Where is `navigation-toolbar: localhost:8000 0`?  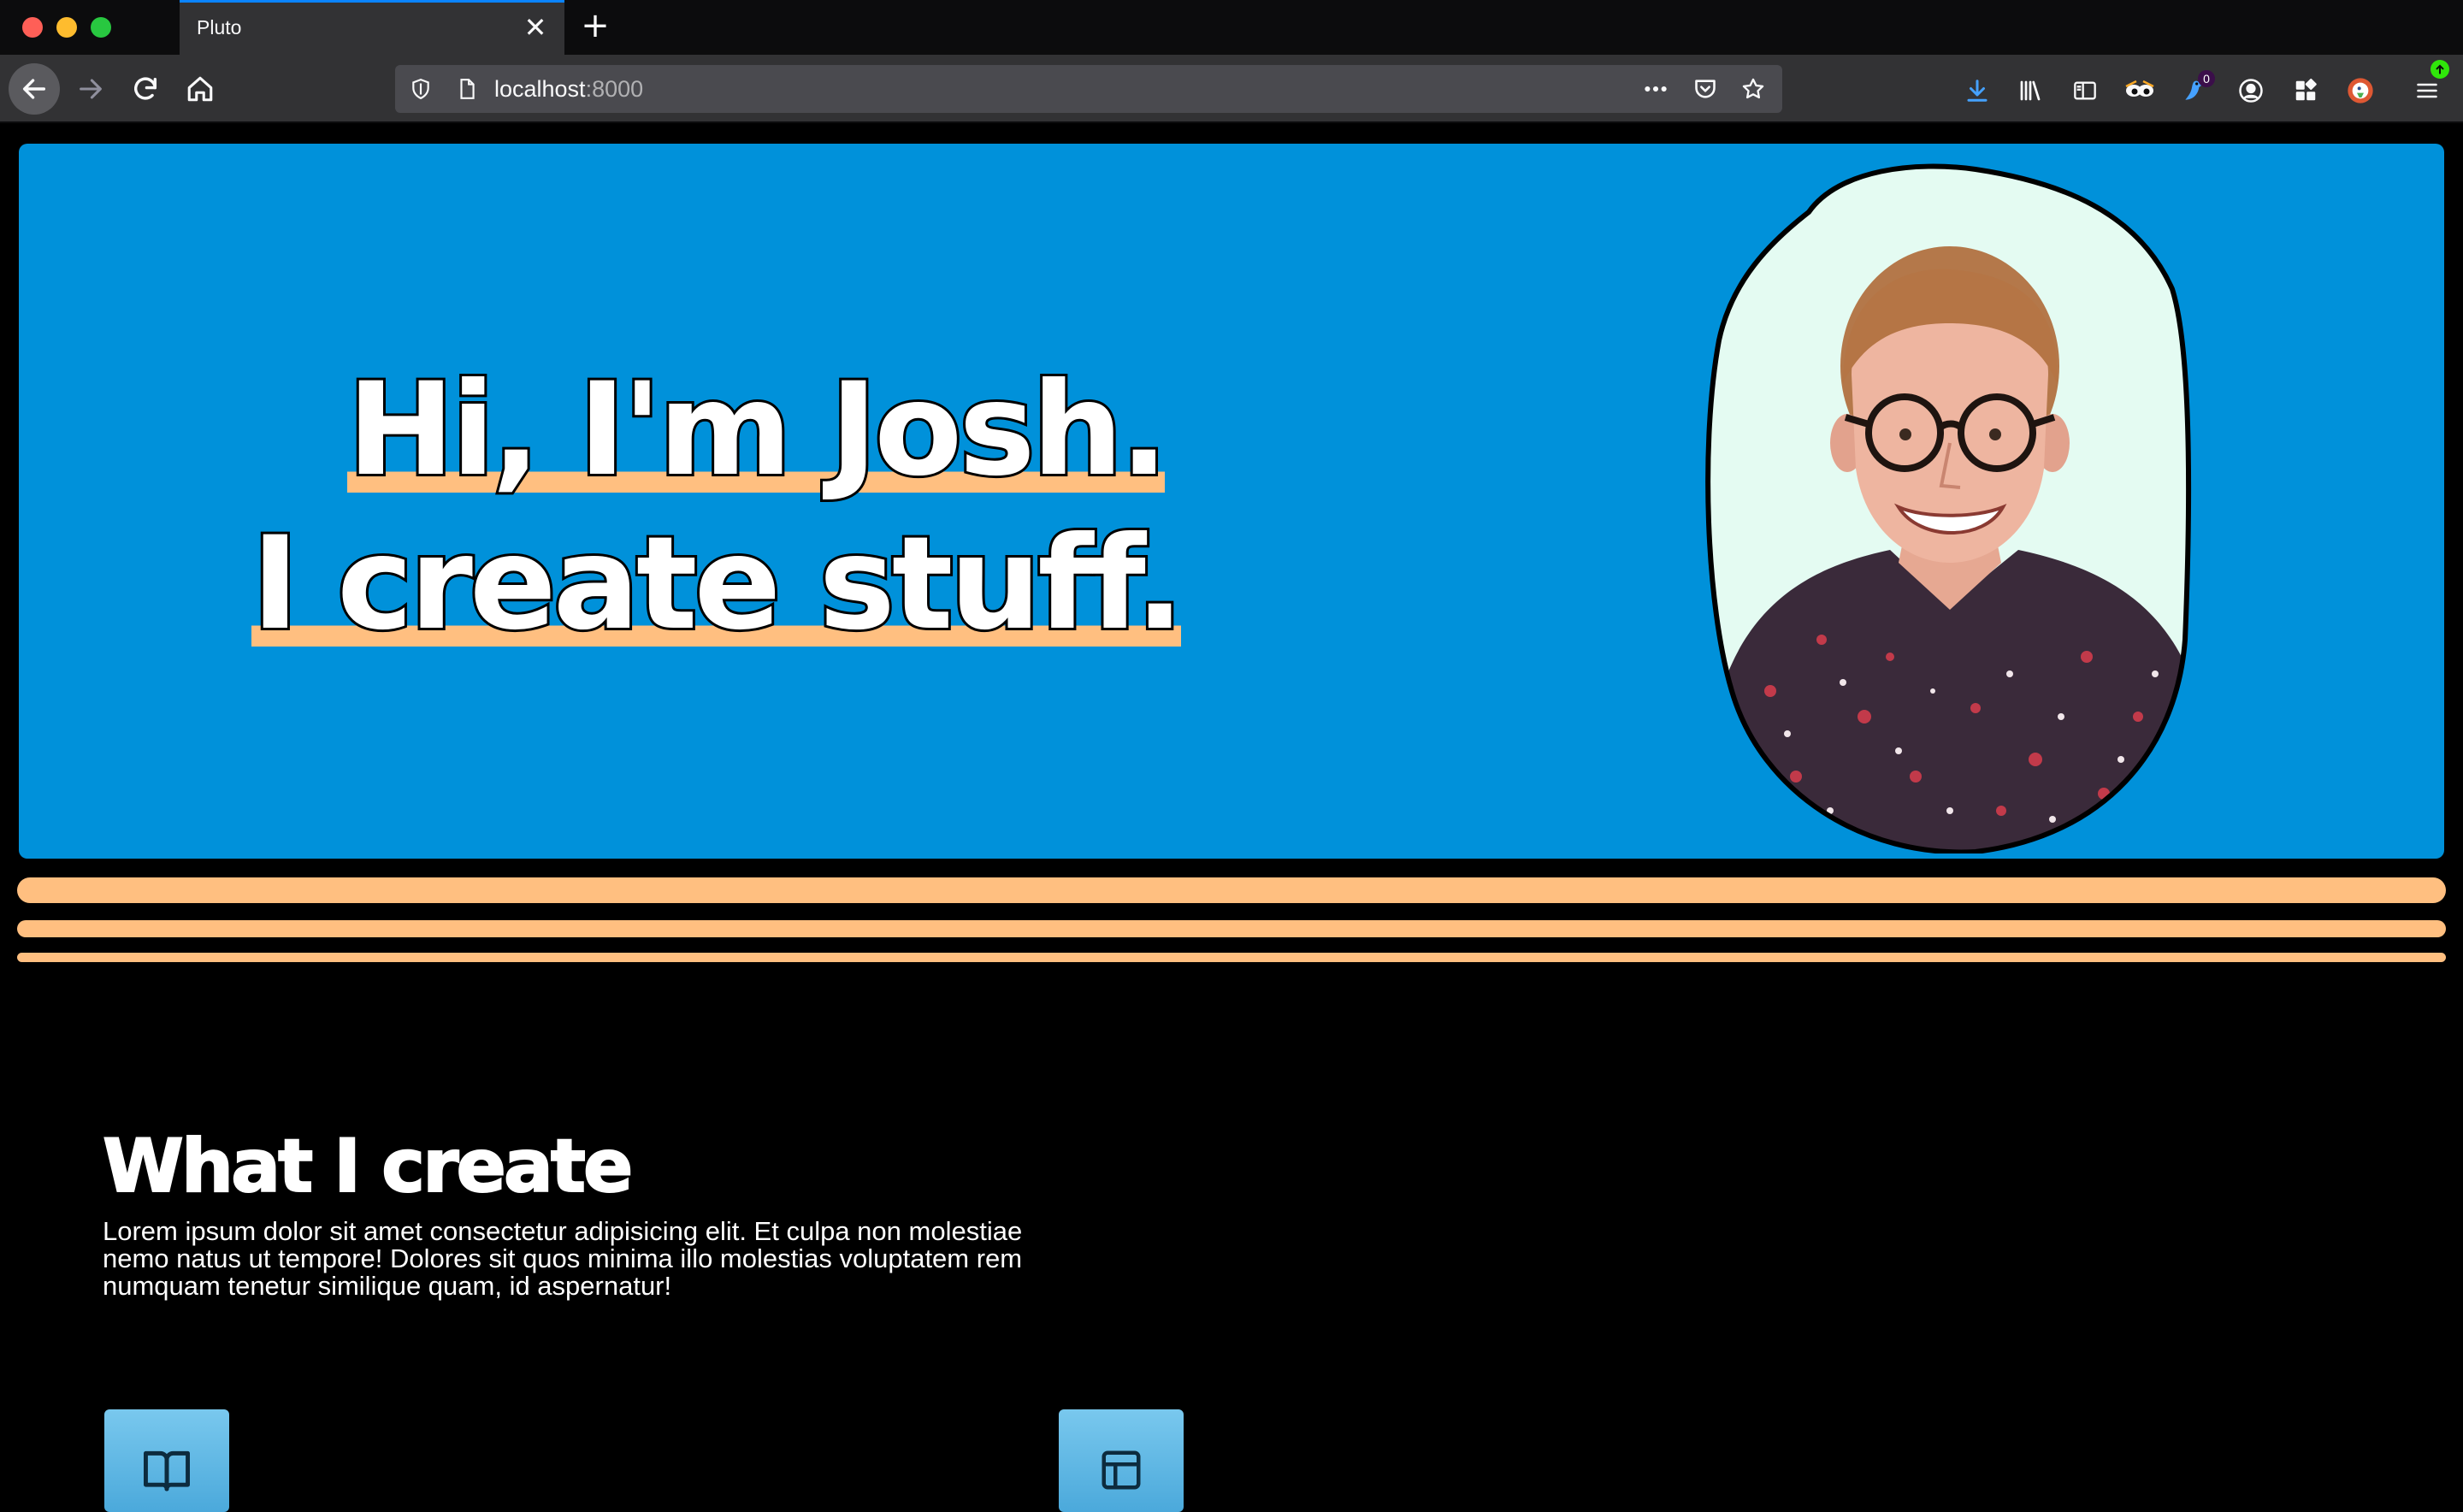
navigation-toolbar: localhost:8000 0 is located at coordinates (1231, 89).